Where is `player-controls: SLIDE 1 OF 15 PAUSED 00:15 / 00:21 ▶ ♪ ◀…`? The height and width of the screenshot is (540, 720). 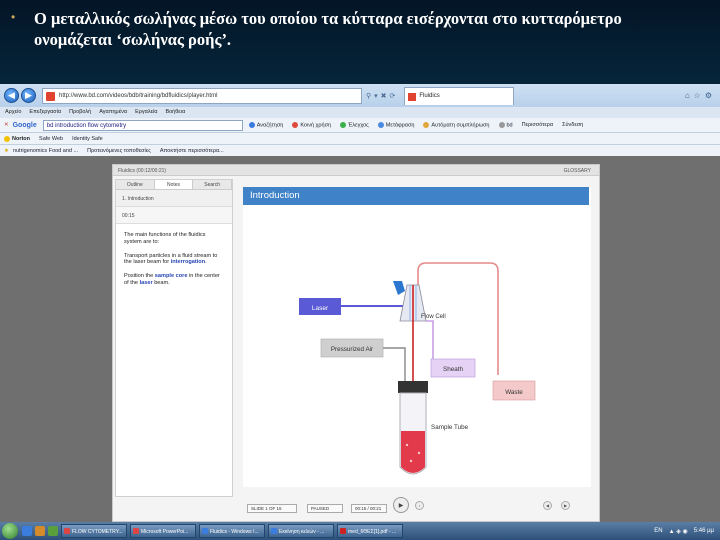 player-controls: SLIDE 1 OF 15 PAUSED 00:15 / 00:21 ▶ ♪ ◀… is located at coordinates (417, 507).